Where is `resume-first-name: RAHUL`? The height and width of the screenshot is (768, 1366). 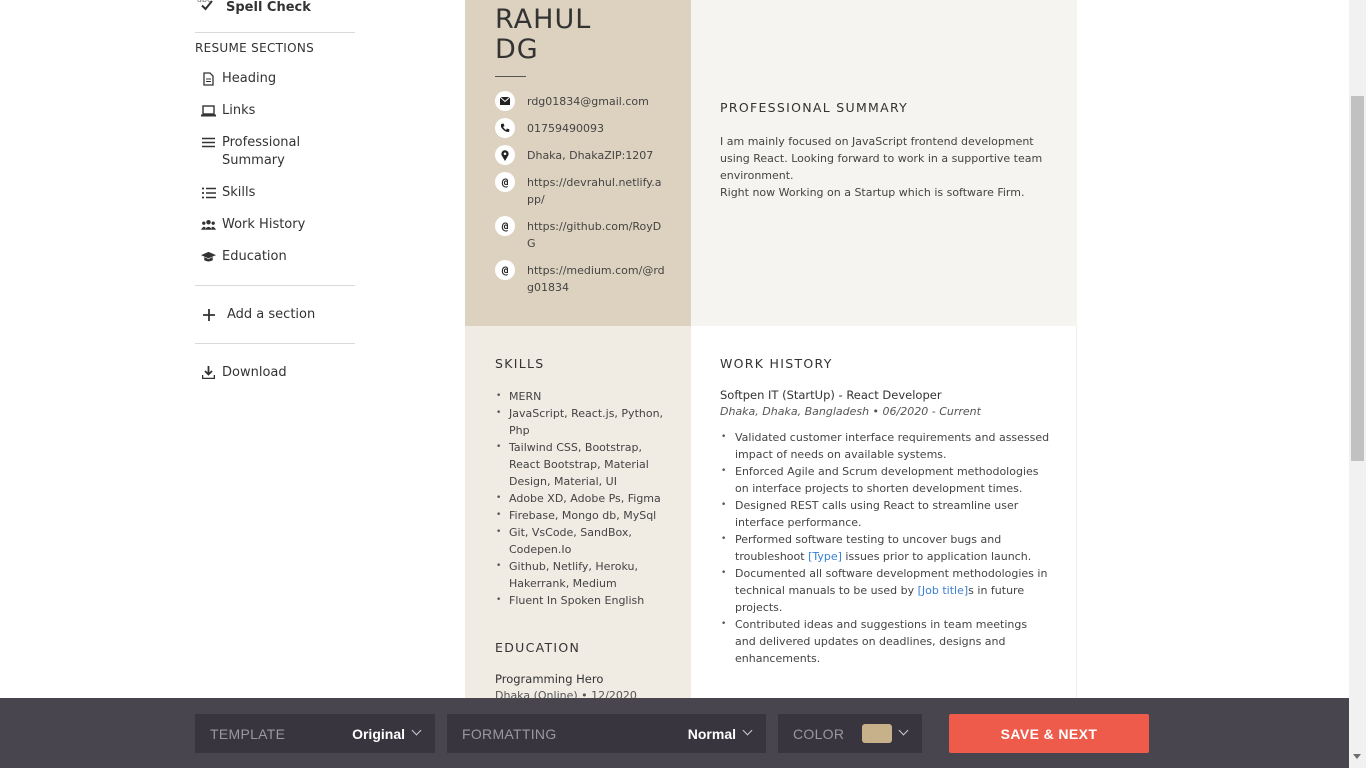 resume-first-name: RAHUL is located at coordinates (543, 19).